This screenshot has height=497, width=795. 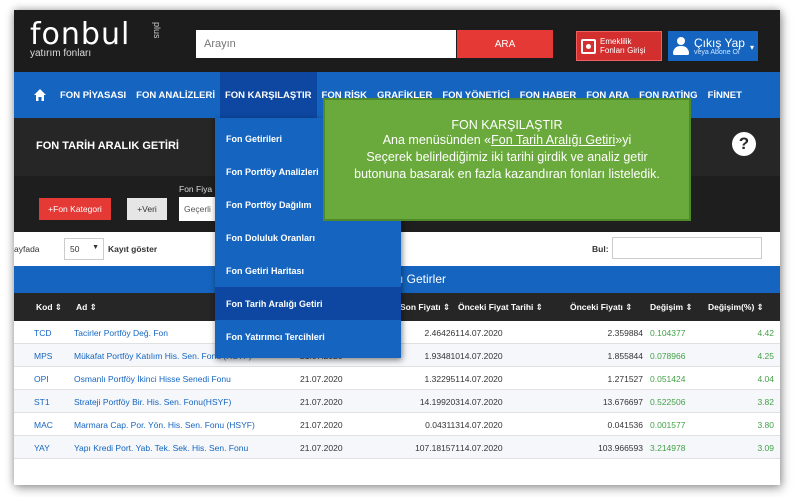 What do you see at coordinates (553, 140) in the screenshot?
I see `annotation-link: Fon Tarih Aralığı Getiri` at bounding box center [553, 140].